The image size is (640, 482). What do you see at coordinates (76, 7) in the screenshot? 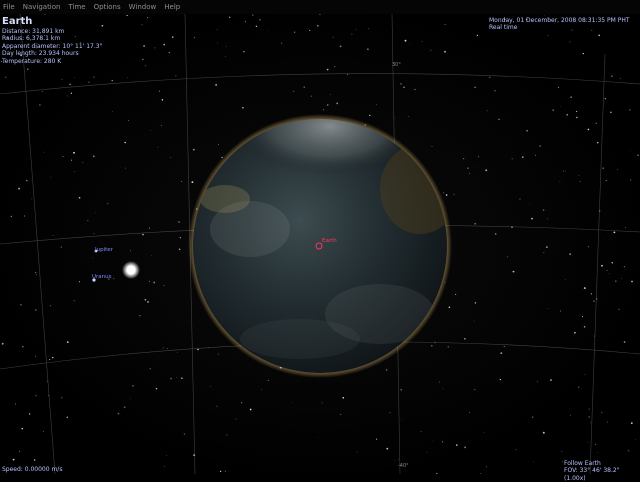
I see `menu-time: Time` at bounding box center [76, 7].